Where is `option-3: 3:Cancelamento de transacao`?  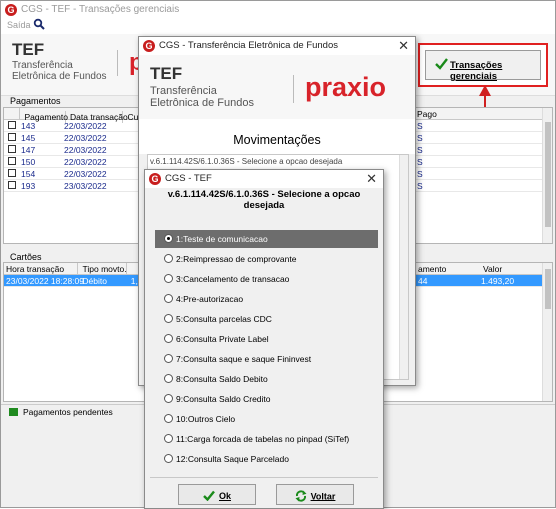
option-3: 3:Cancelamento de transacao is located at coordinates (226, 279).